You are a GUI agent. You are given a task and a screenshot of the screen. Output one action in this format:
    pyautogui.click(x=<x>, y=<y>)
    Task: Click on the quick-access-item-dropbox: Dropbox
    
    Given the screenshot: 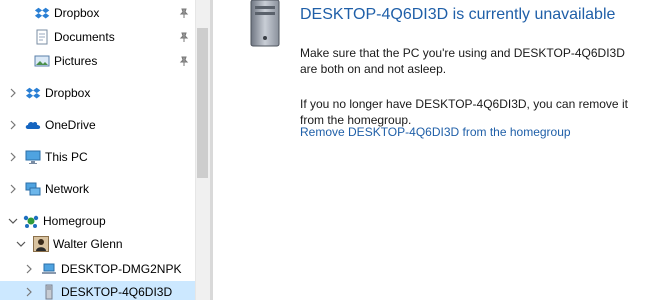 What is the action you would take?
    pyautogui.click(x=97, y=13)
    